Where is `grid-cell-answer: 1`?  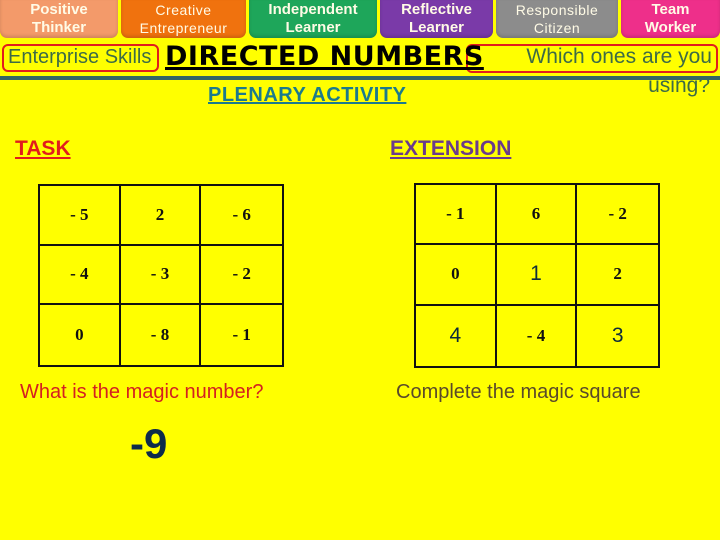
grid-cell-answer: 1 is located at coordinates (537, 275).